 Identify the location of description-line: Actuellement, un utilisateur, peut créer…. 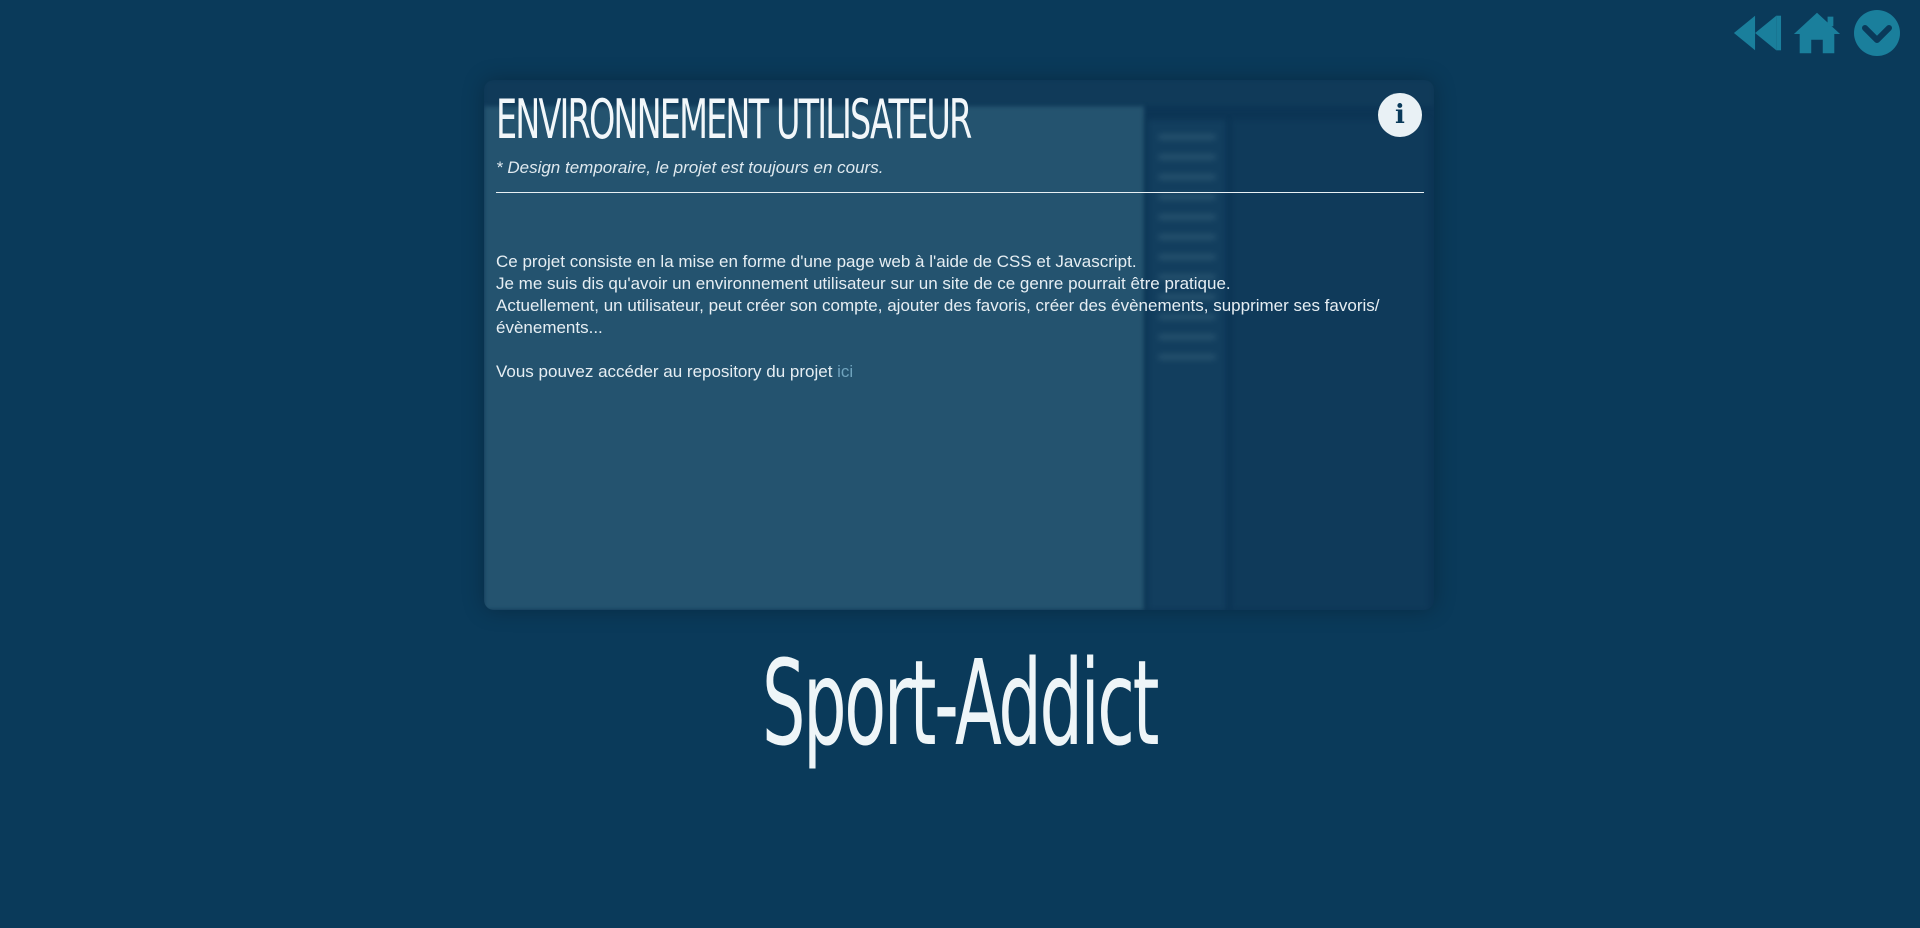
(938, 316).